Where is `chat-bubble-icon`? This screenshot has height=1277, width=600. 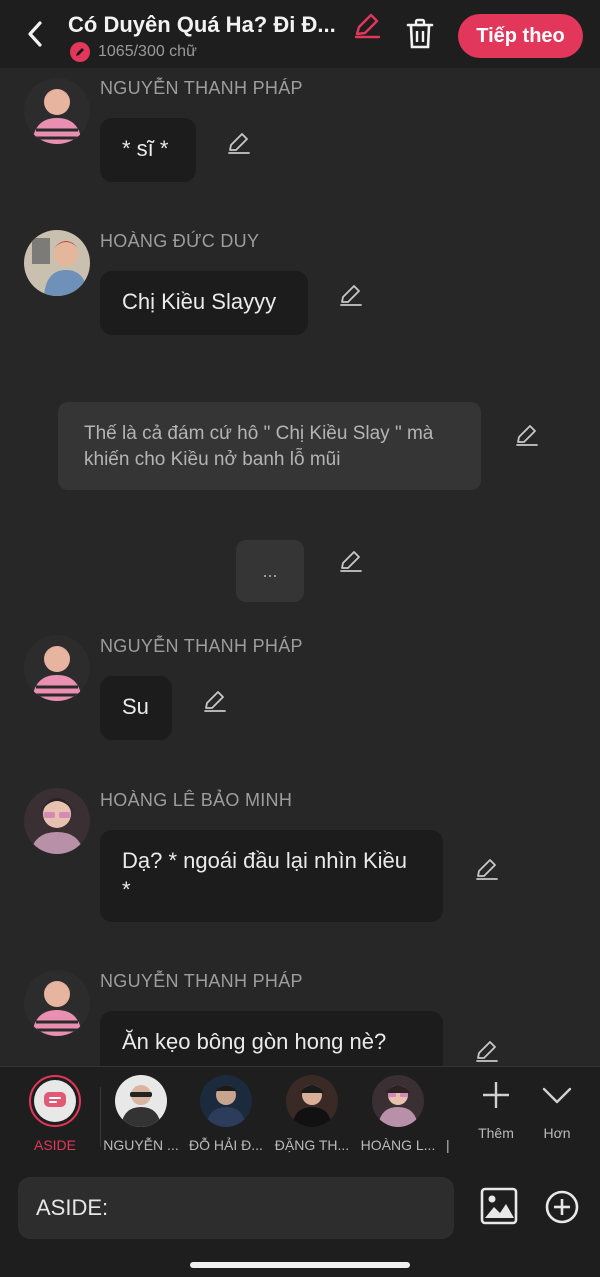 chat-bubble-icon is located at coordinates (55, 1099).